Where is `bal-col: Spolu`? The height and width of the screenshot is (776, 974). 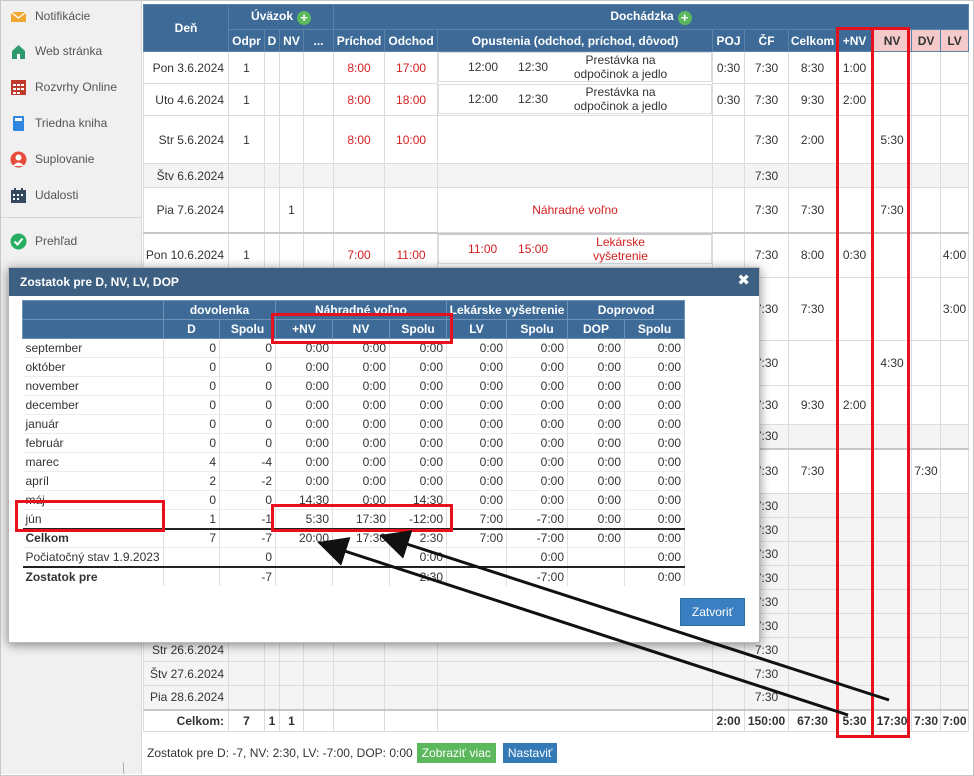 bal-col: Spolu is located at coordinates (247, 329).